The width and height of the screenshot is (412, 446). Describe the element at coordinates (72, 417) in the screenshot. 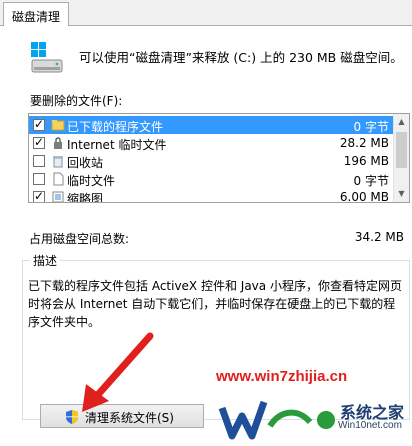

I see `uac-shield-icon` at that location.